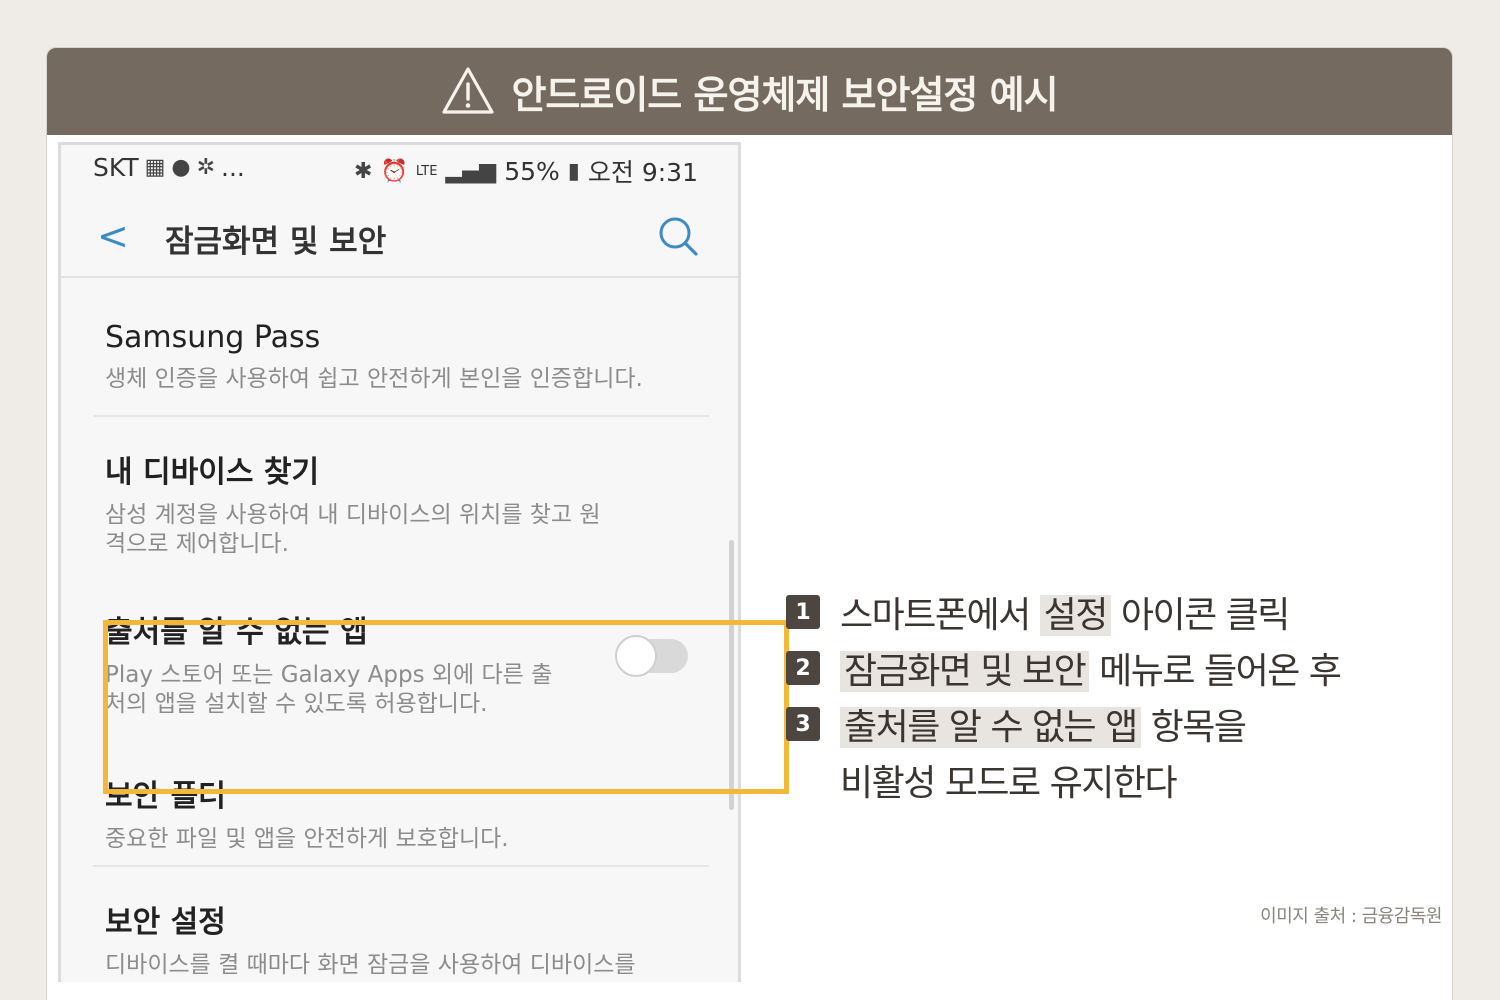 The image size is (1500, 1000). What do you see at coordinates (181, 167) in the screenshot?
I see `notification-icon: ●` at bounding box center [181, 167].